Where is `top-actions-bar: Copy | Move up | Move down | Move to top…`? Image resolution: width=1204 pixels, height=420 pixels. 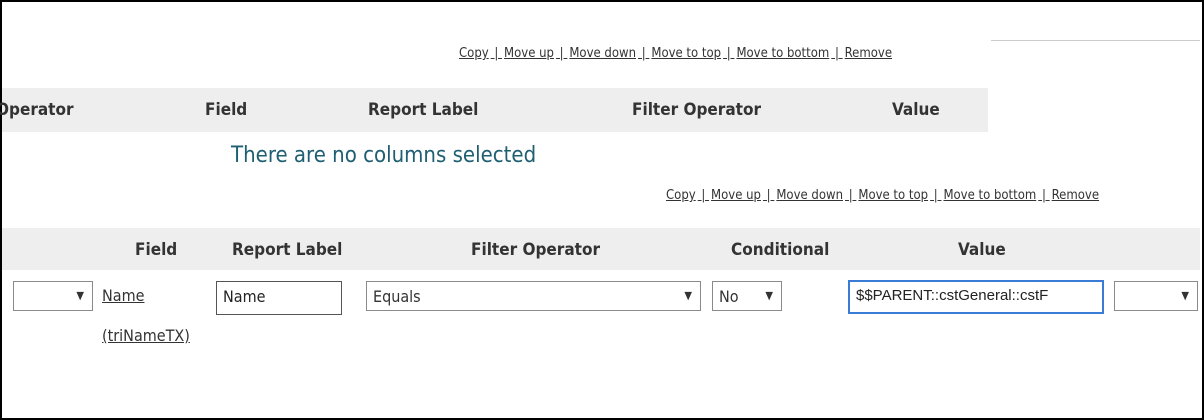 top-actions-bar: Copy | Move up | Move down | Move to top… is located at coordinates (676, 53).